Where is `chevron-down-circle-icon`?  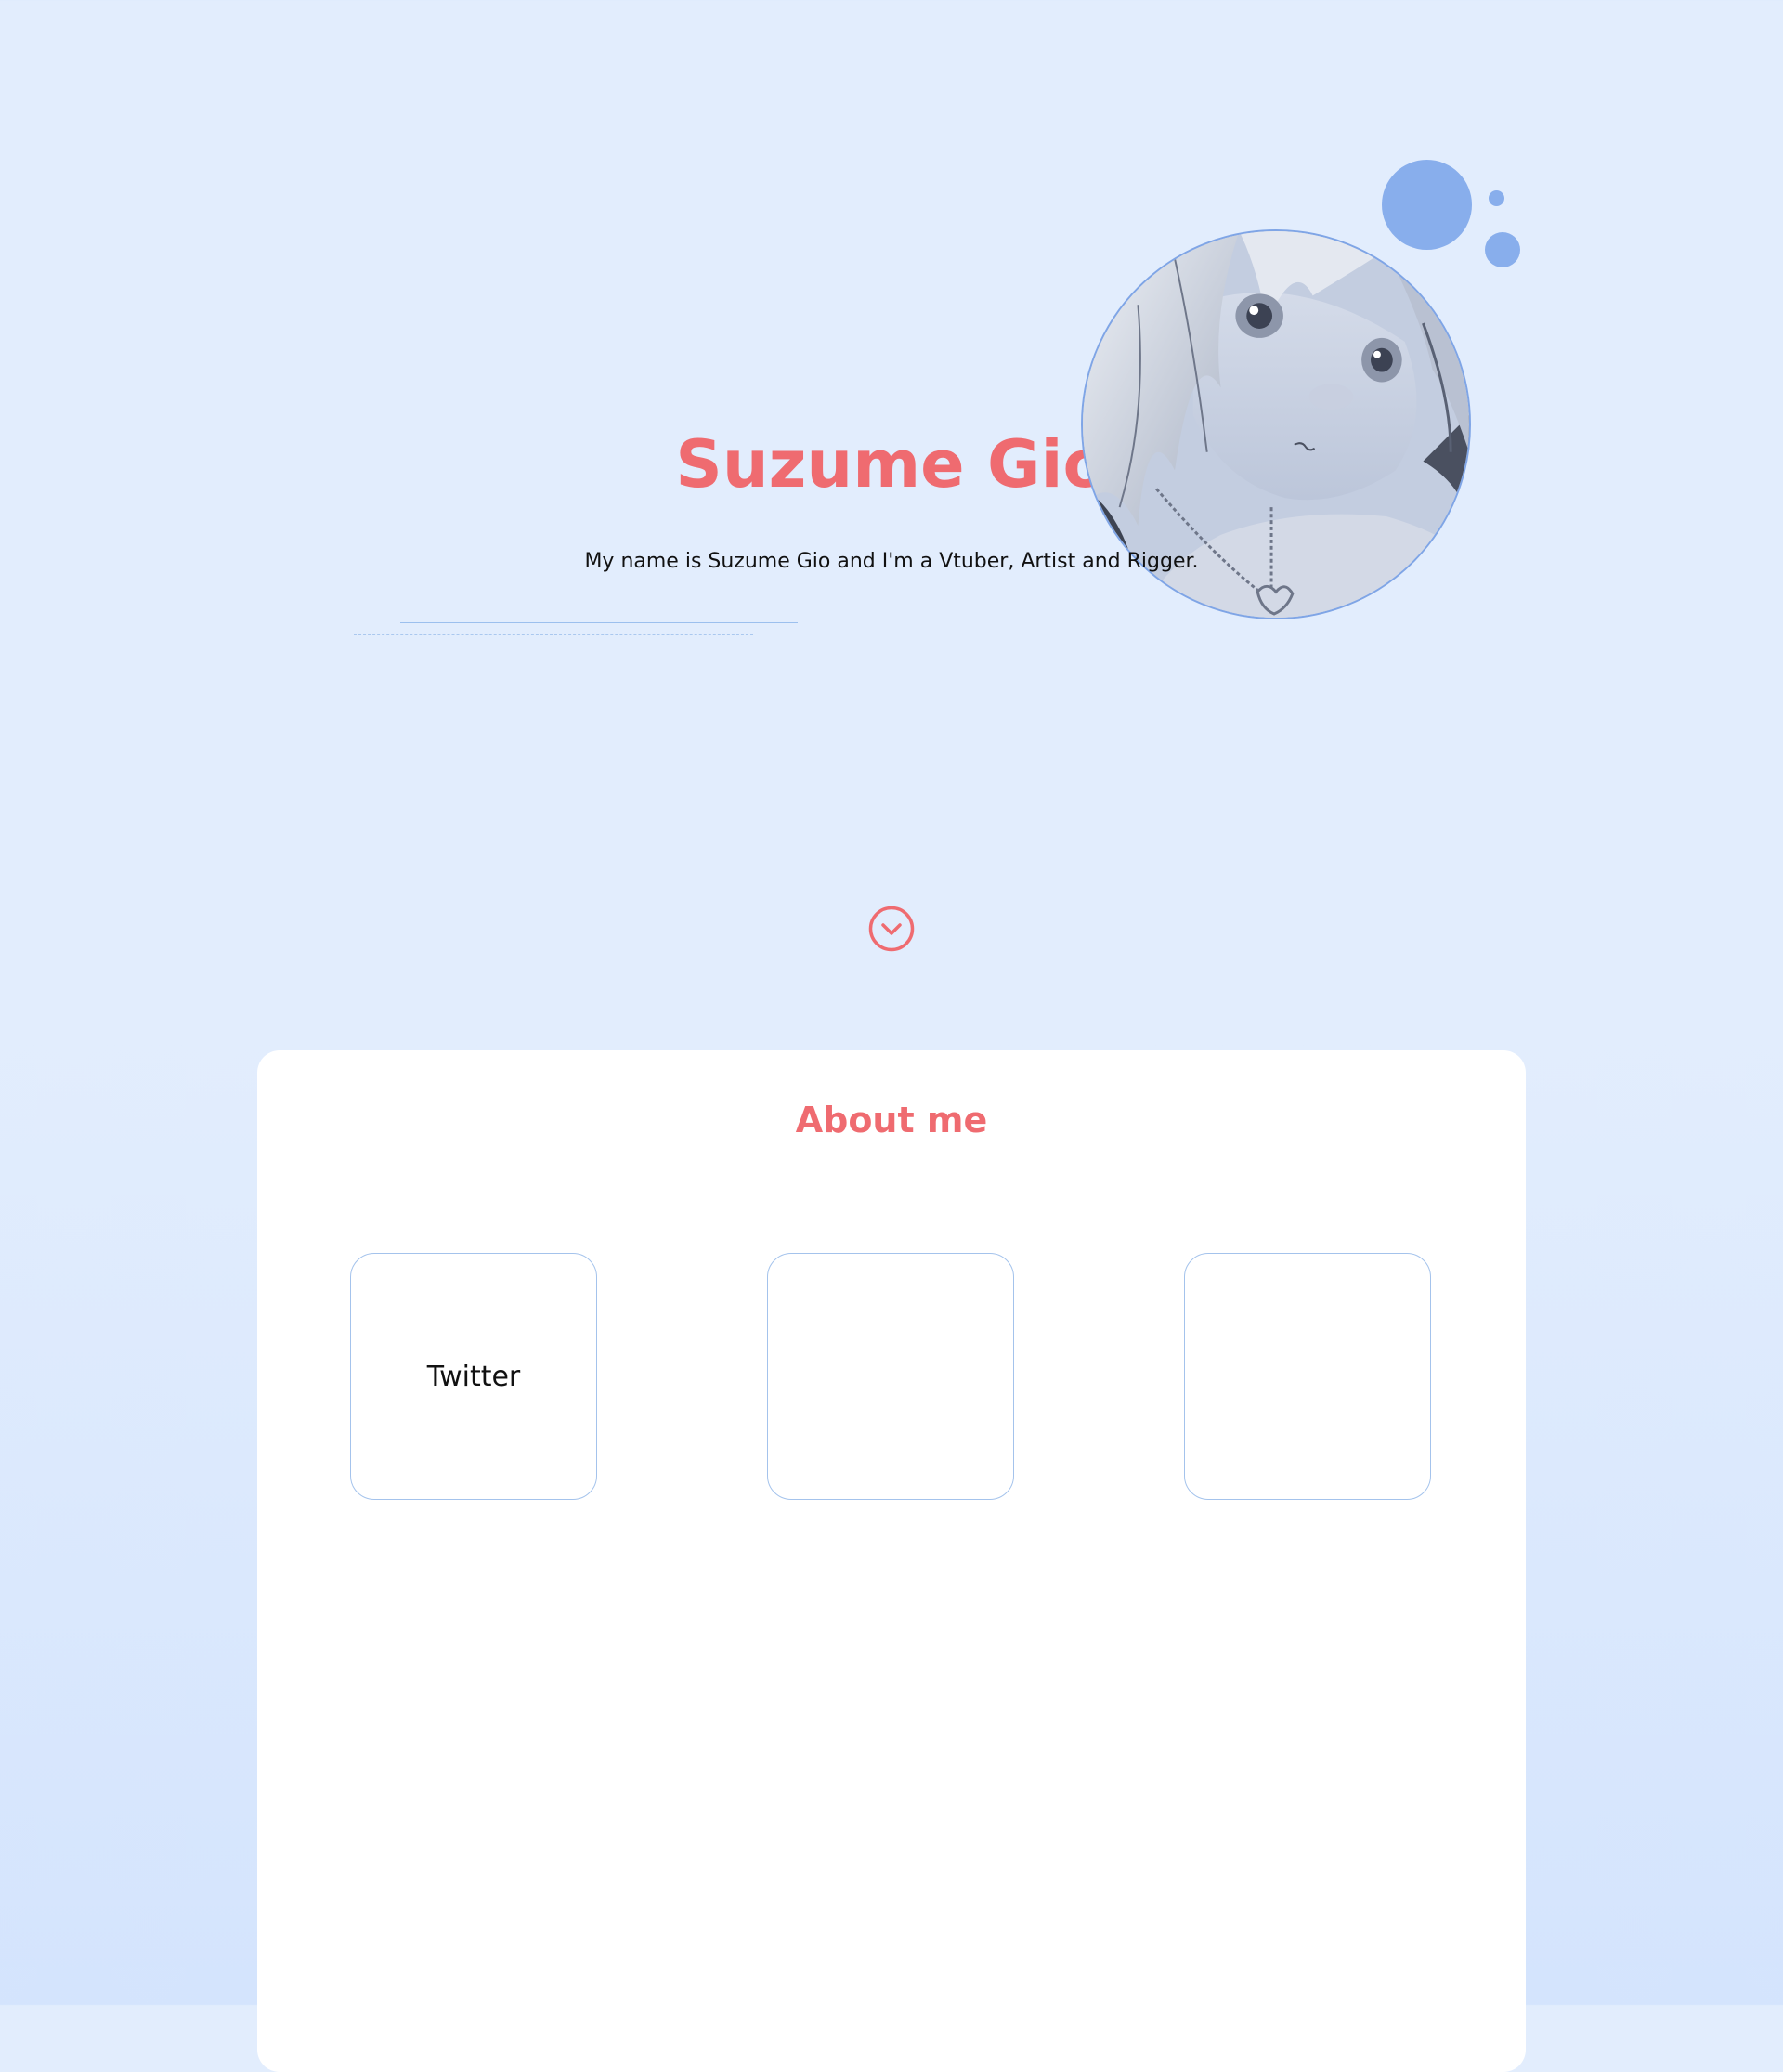
chevron-down-circle-icon is located at coordinates (891, 929).